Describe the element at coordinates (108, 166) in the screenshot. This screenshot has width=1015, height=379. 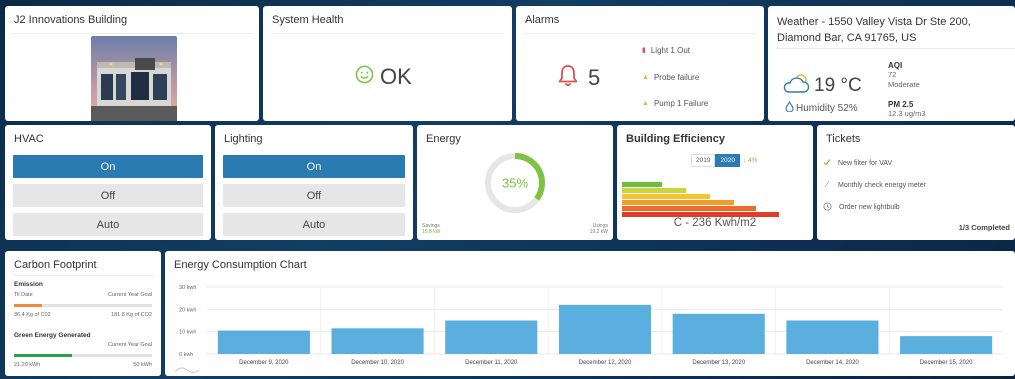
I see `hvac-on-button: On` at that location.